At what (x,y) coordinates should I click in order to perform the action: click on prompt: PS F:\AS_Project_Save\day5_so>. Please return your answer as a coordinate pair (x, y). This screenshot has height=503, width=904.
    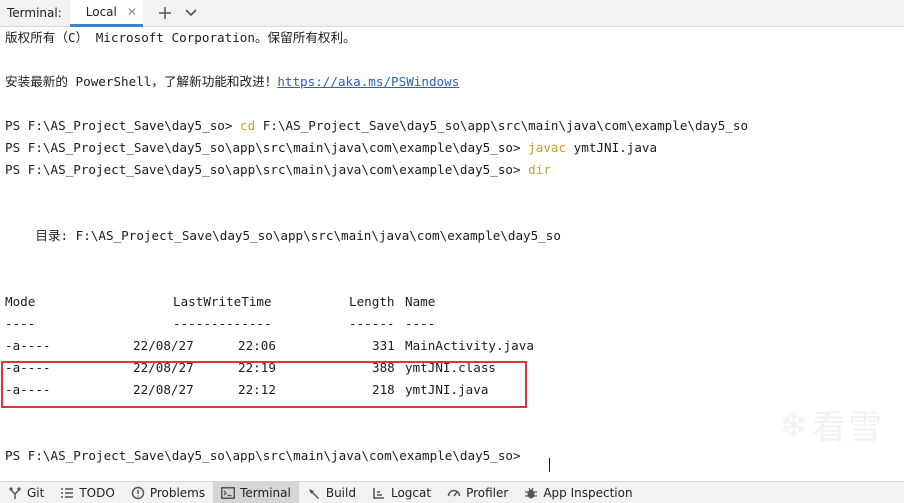
    Looking at the image, I should click on (123, 125).